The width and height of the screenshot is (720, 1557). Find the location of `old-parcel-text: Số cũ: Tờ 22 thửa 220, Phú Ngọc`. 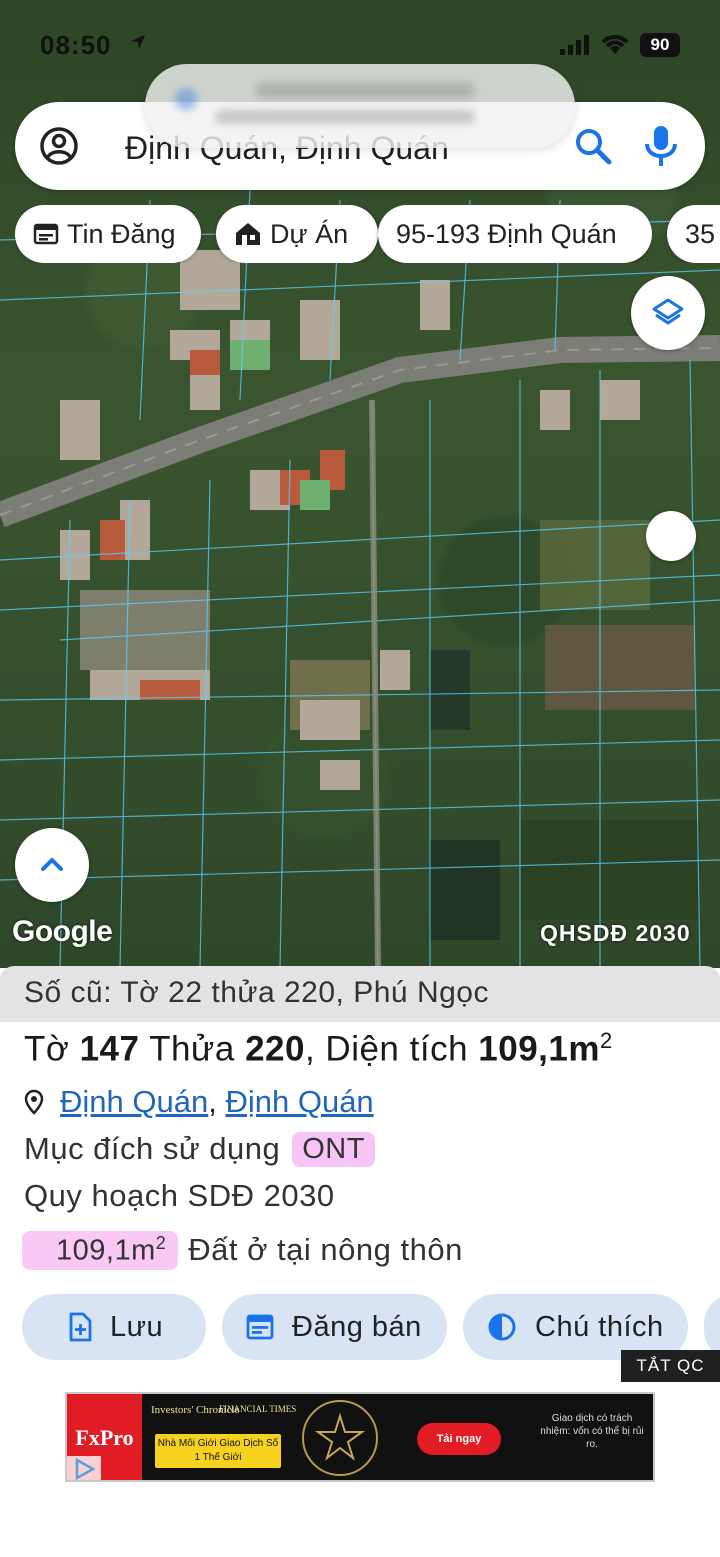

old-parcel-text: Số cũ: Tờ 22 thửa 220, Phú Ngọc is located at coordinates (256, 992).